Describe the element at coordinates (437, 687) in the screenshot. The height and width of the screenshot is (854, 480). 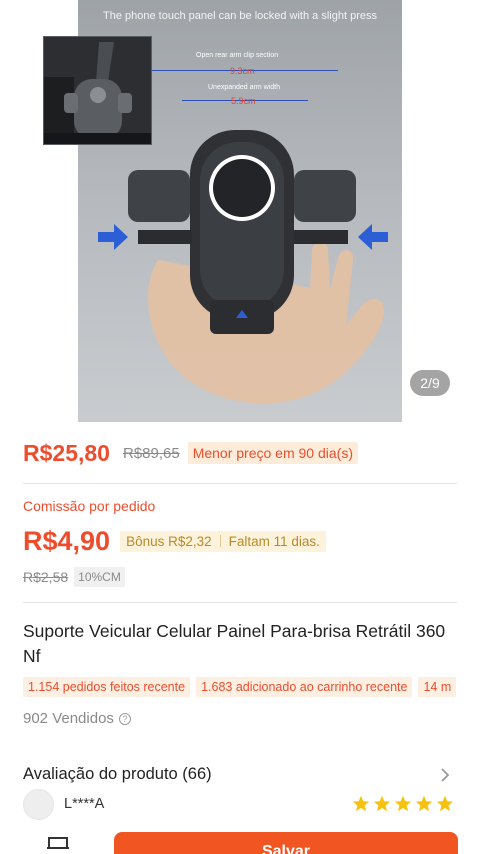
I see `badge-extra: 14 m` at that location.